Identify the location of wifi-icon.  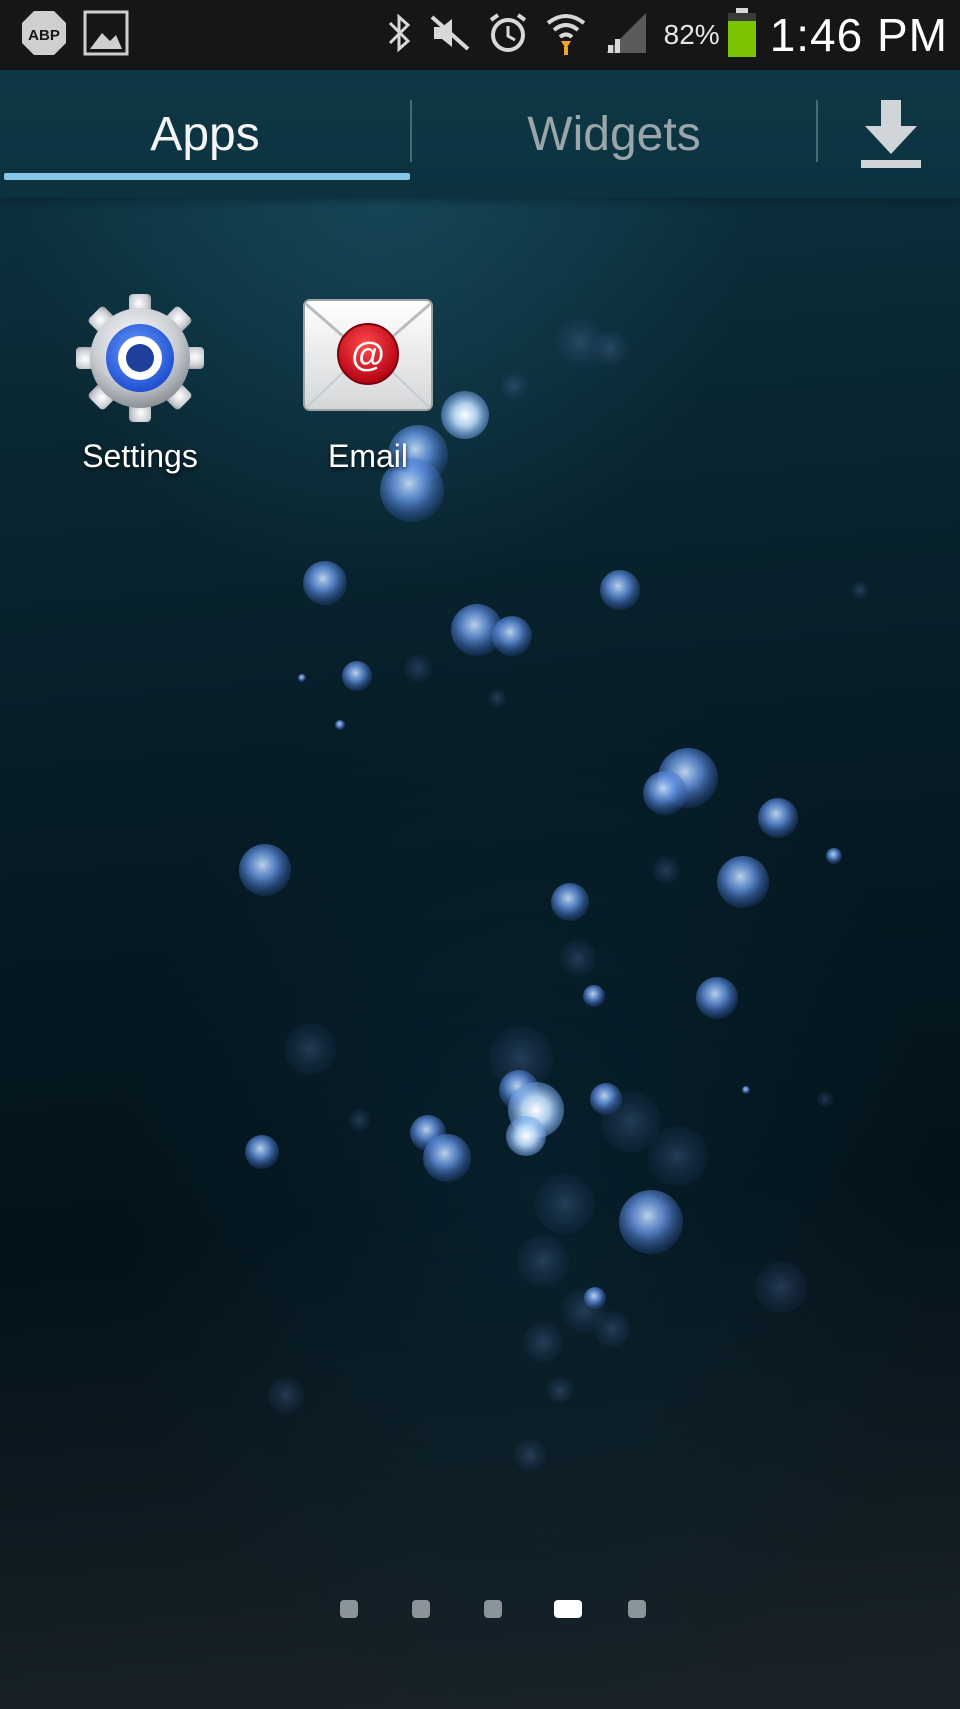
(566, 35).